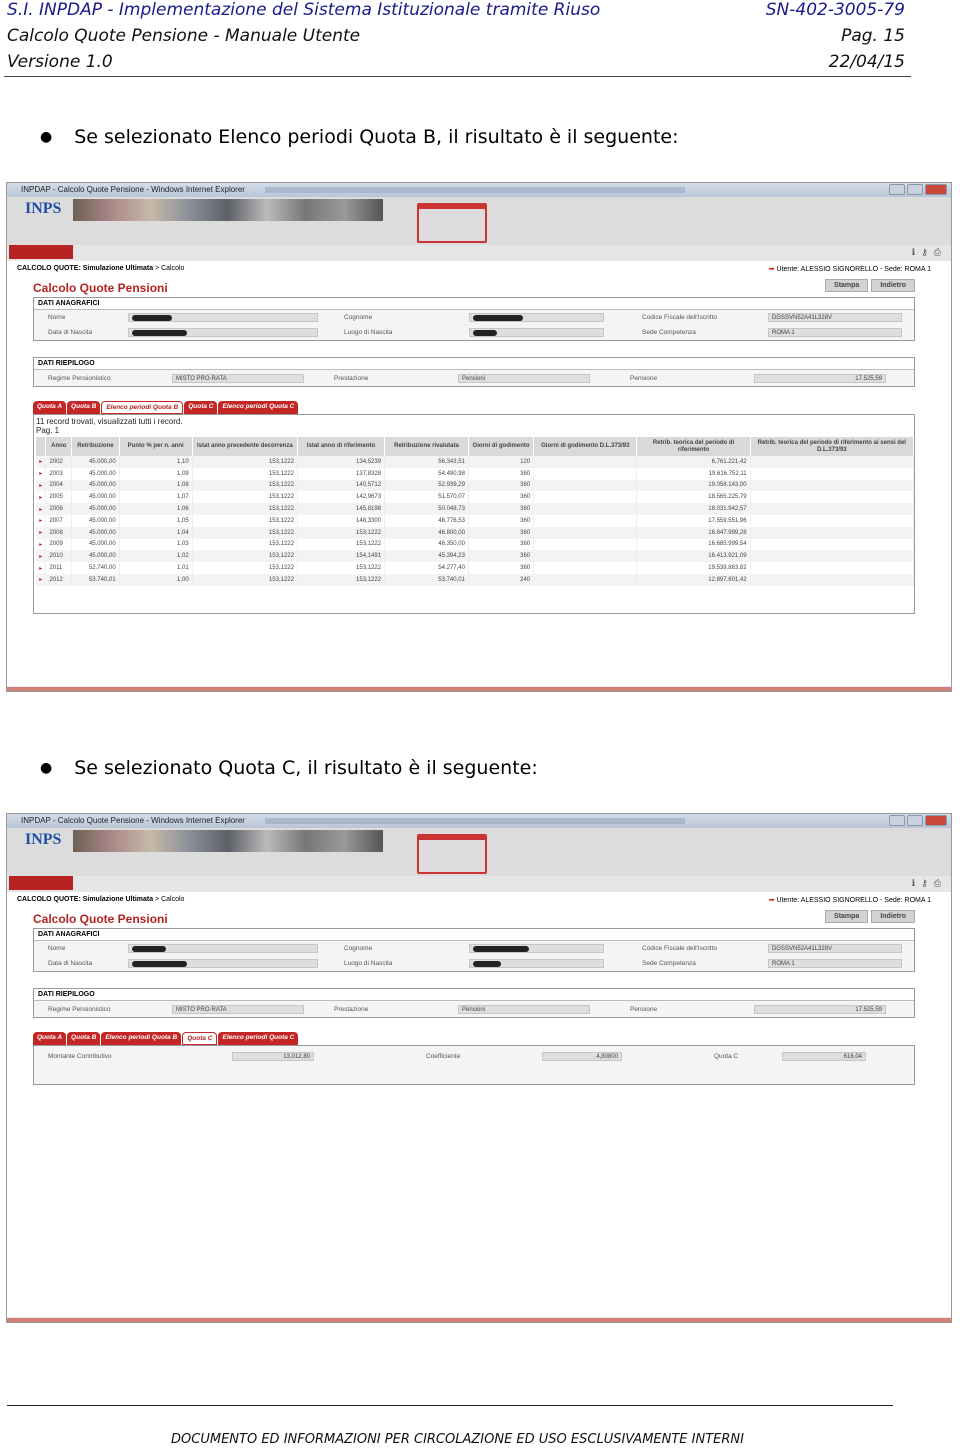 This screenshot has width=960, height=1449. Describe the element at coordinates (156, 446) in the screenshot. I see `column-header: Punto % per n. anni` at that location.